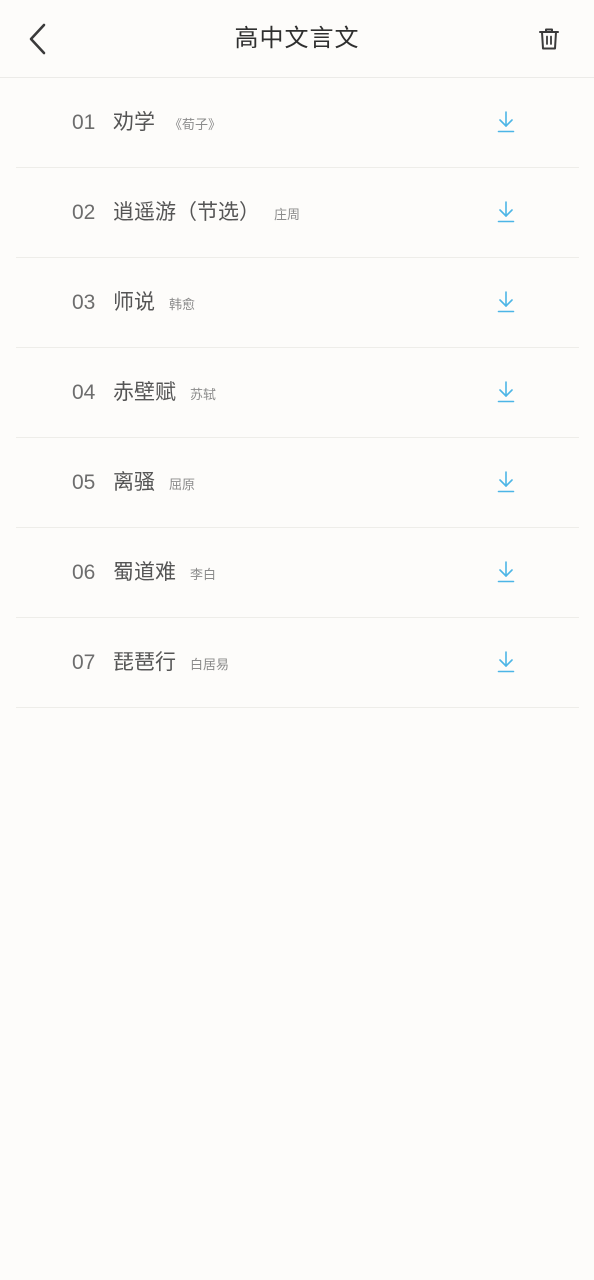 The image size is (594, 1280). What do you see at coordinates (134, 302) in the screenshot?
I see `item-title: 师说` at bounding box center [134, 302].